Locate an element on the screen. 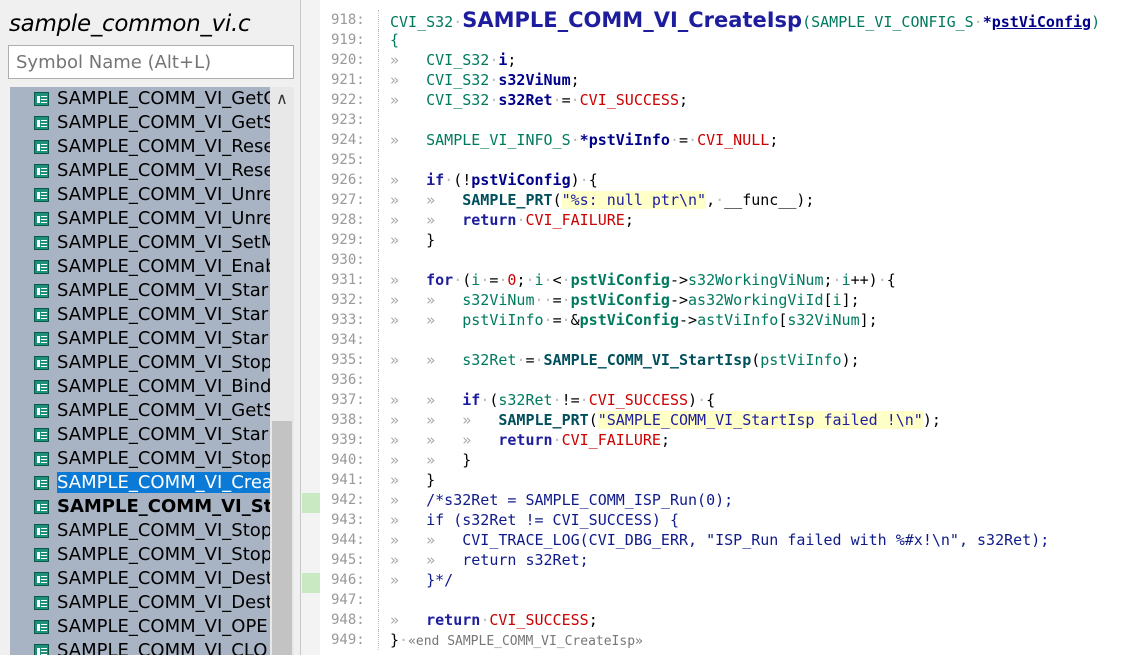  symbol-name: SAMPLE_COMM_VI_Crea is located at coordinates (163, 482).